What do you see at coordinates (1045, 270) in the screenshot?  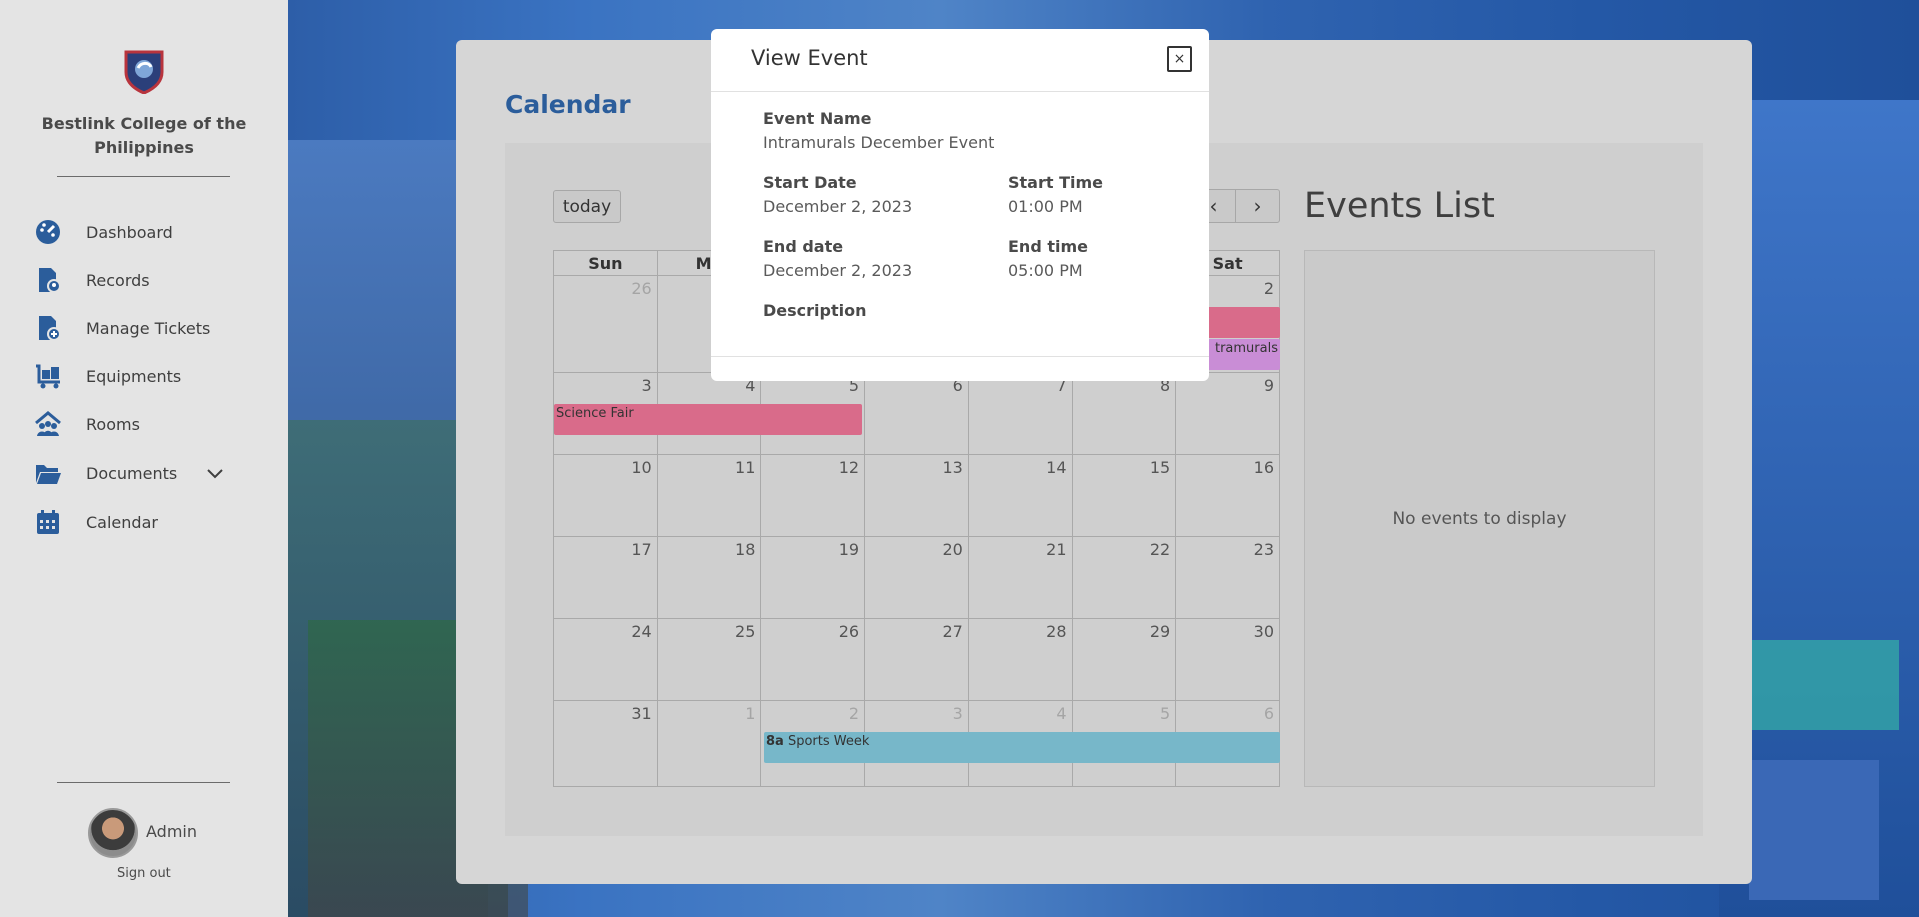 I see `end-time-value: 05:00 PM` at bounding box center [1045, 270].